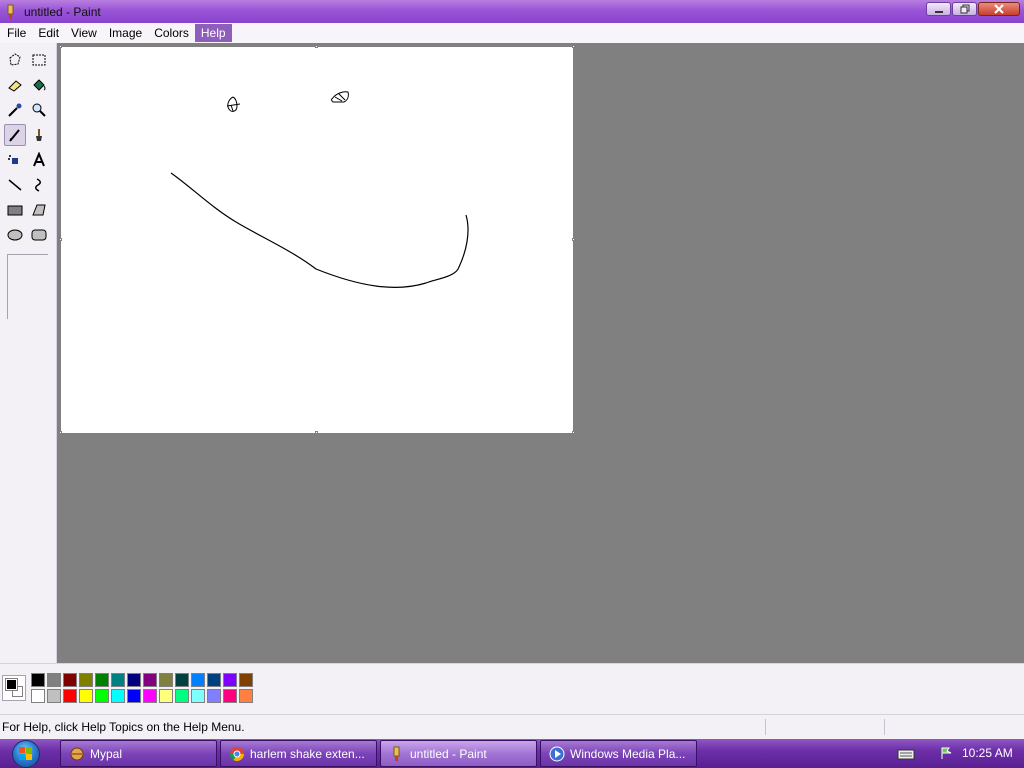 This screenshot has height=768, width=1024. What do you see at coordinates (60, 46) in the screenshot?
I see `canvas-handle-top-left` at bounding box center [60, 46].